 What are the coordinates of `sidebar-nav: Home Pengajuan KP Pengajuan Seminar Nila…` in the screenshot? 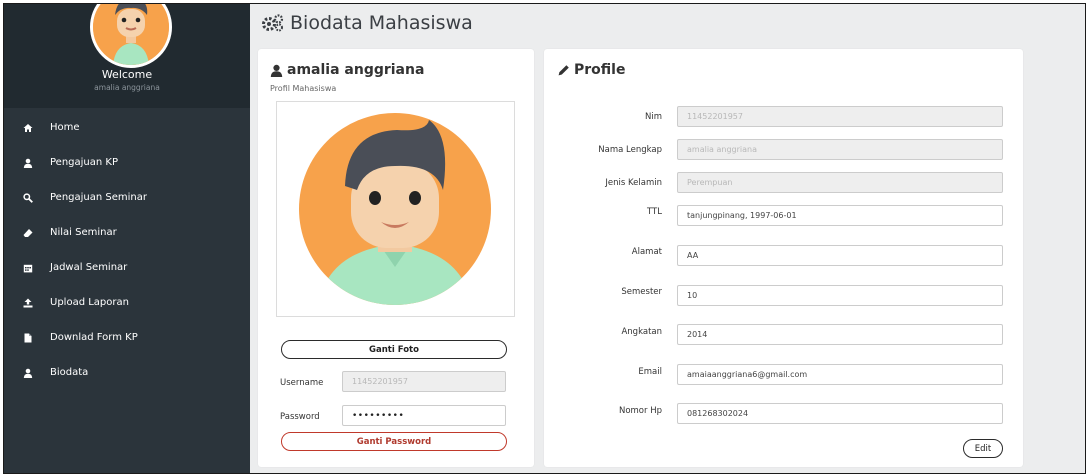 It's located at (127, 250).